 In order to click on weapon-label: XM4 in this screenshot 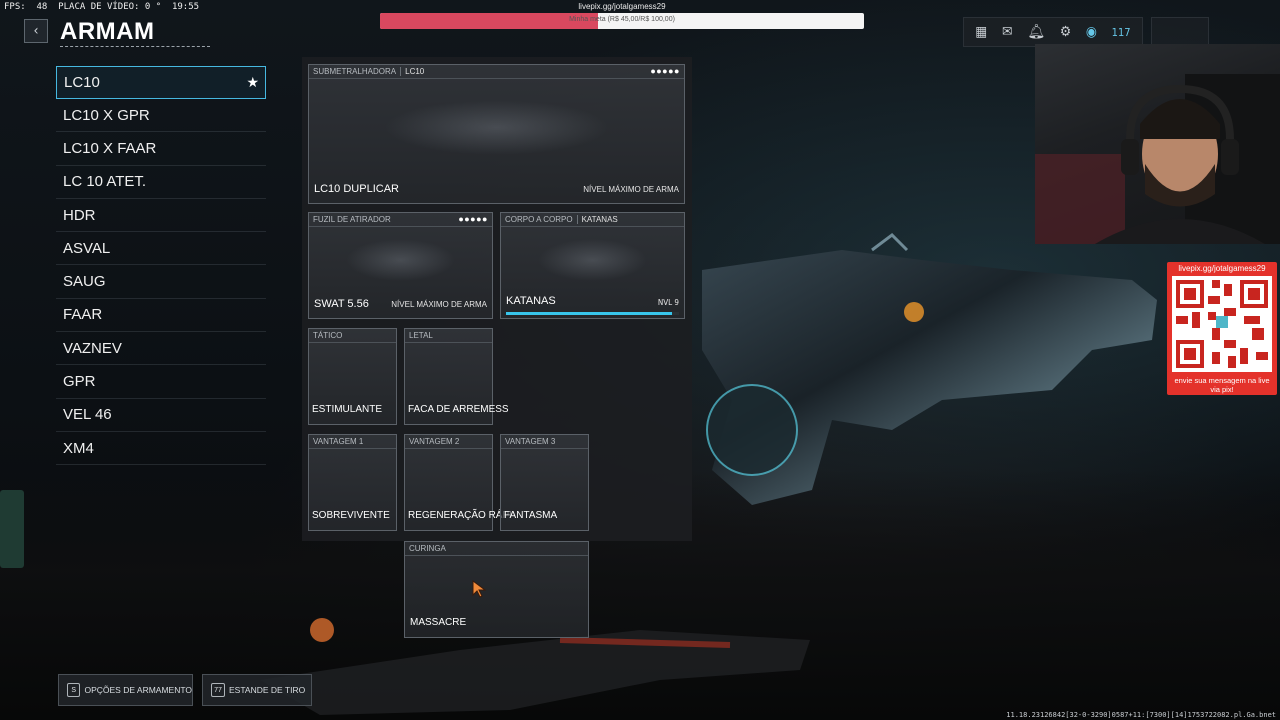, I will do `click(78, 448)`.